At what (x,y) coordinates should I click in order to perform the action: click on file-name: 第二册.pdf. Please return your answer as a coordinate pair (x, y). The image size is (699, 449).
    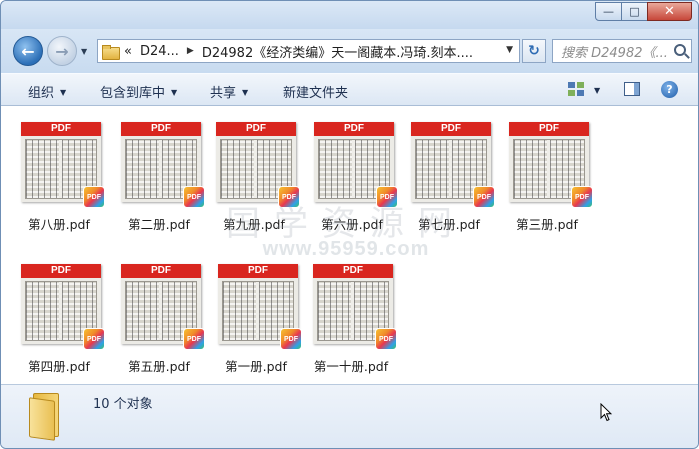
    Looking at the image, I should click on (159, 224).